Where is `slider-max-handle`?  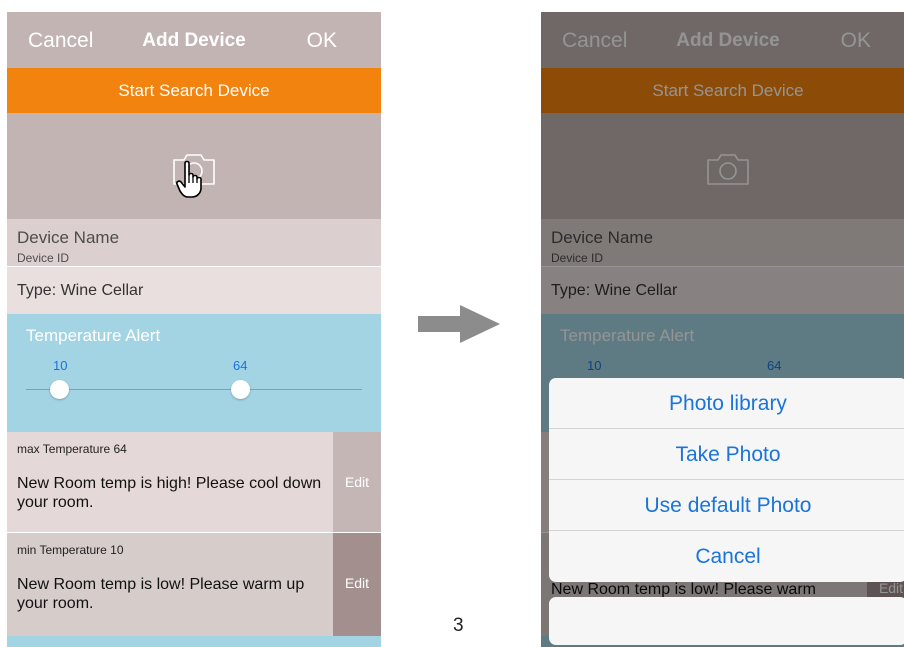
slider-max-handle is located at coordinates (240, 389).